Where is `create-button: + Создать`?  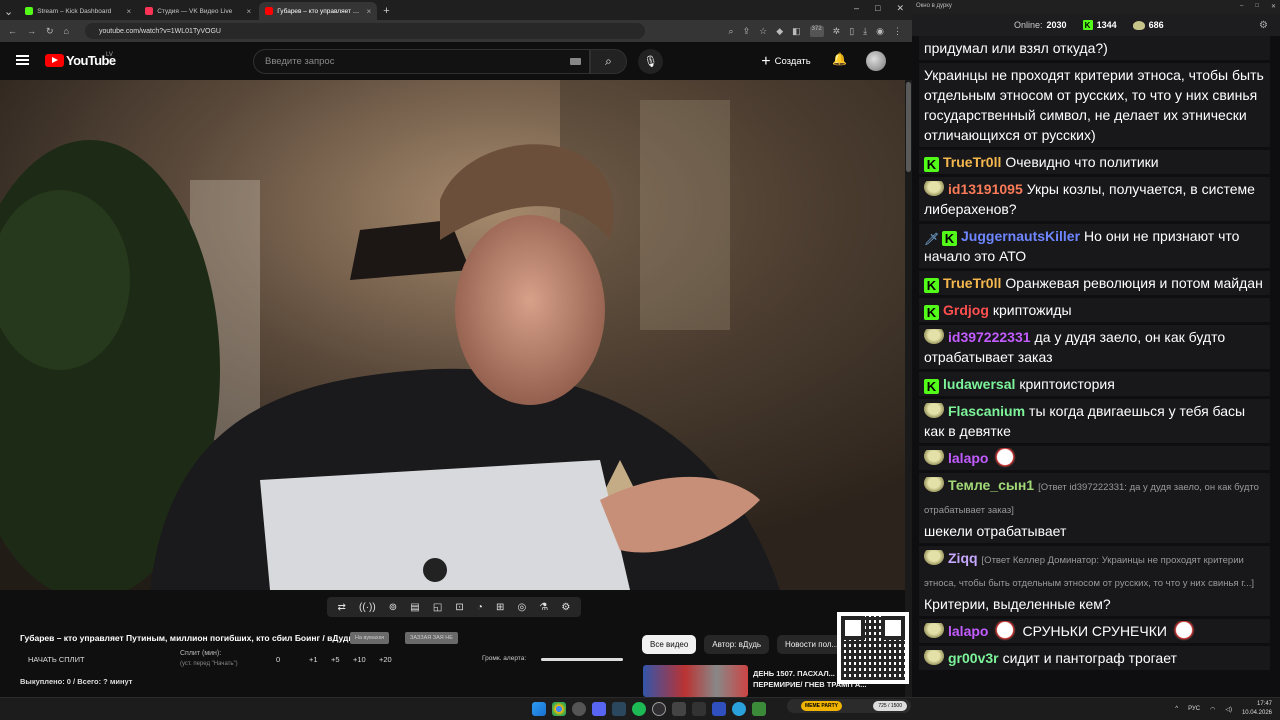
create-button: + Создать is located at coordinates (786, 61).